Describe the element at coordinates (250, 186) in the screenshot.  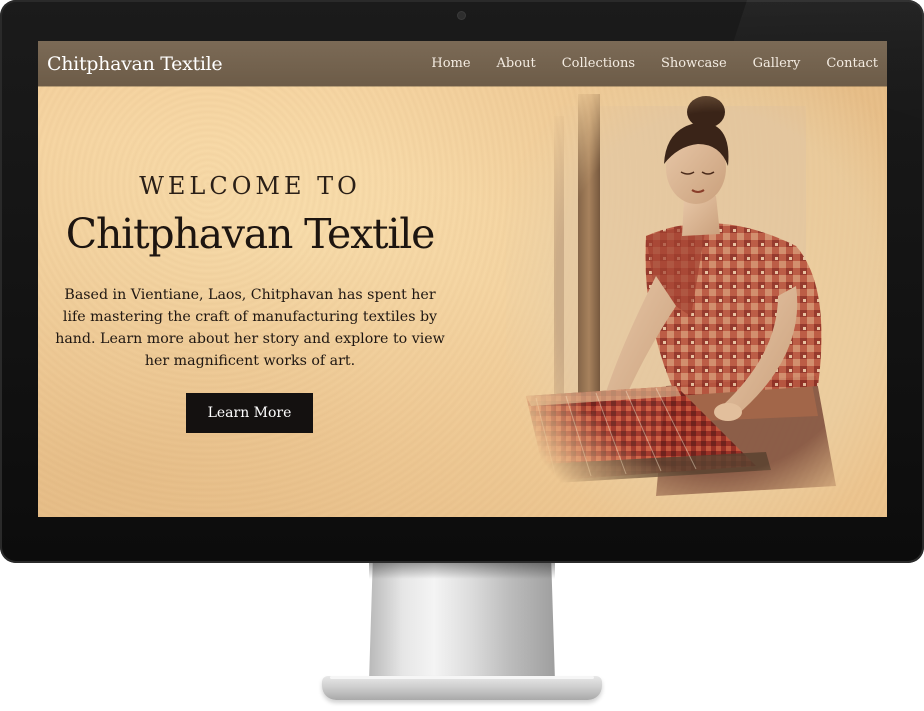
I see `hero-welcome-heading: WELCOME TO` at that location.